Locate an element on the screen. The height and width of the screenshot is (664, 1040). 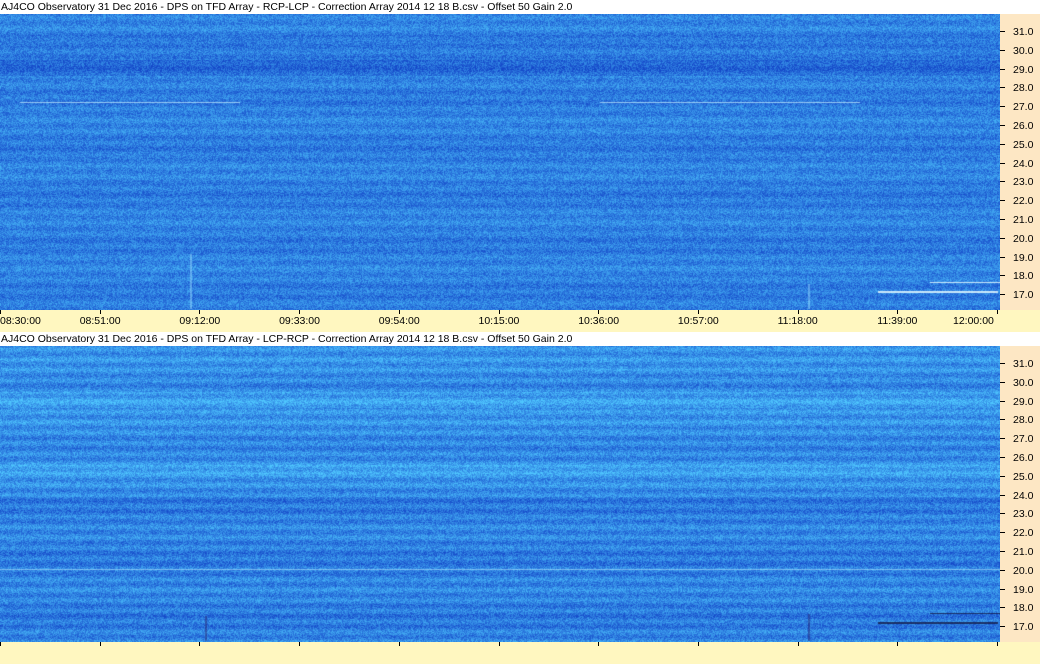
time-axis-lcp is located at coordinates (520, 653).